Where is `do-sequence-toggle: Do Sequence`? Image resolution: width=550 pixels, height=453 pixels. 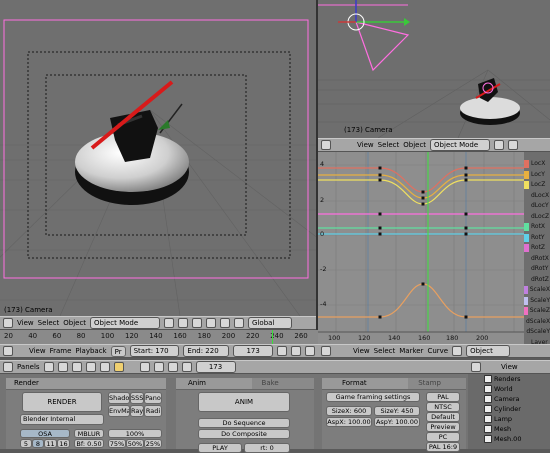 do-sequence-toggle: Do Sequence is located at coordinates (244, 423).